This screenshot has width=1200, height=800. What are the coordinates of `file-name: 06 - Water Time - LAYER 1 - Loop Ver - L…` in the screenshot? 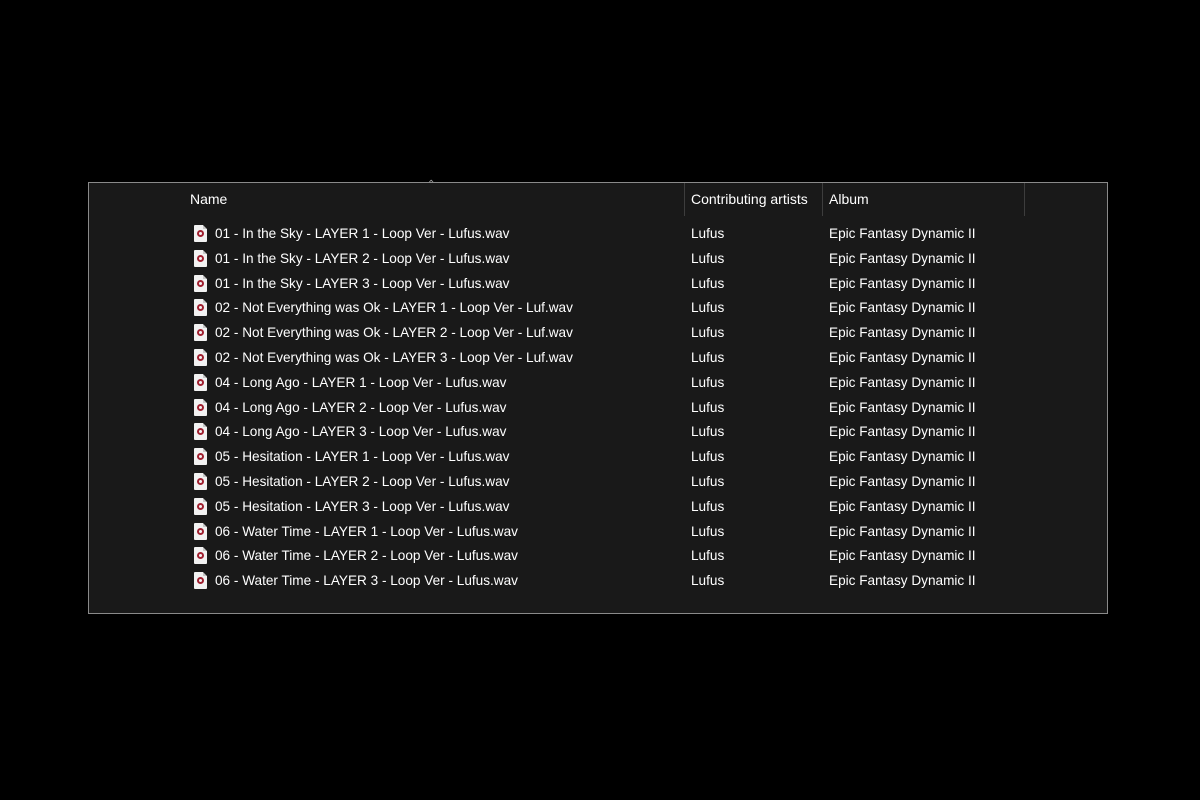 It's located at (366, 531).